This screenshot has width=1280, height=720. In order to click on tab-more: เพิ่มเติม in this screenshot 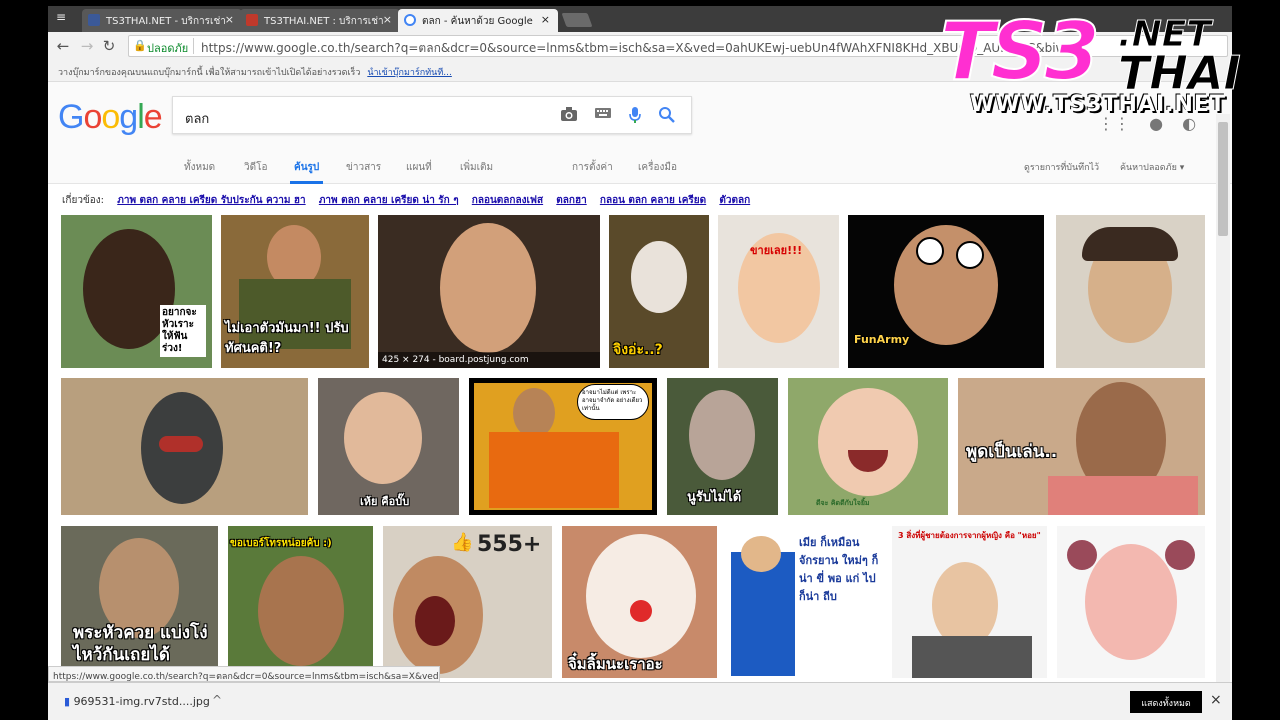, I will do `click(476, 167)`.